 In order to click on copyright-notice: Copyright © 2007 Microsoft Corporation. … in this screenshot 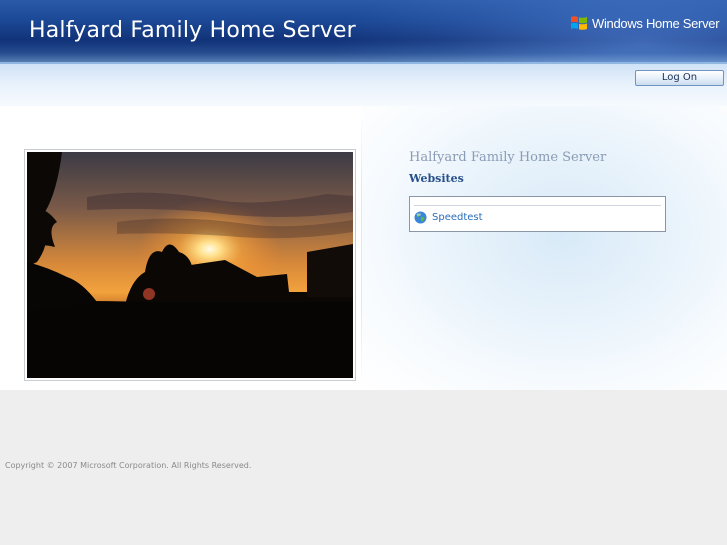, I will do `click(128, 465)`.